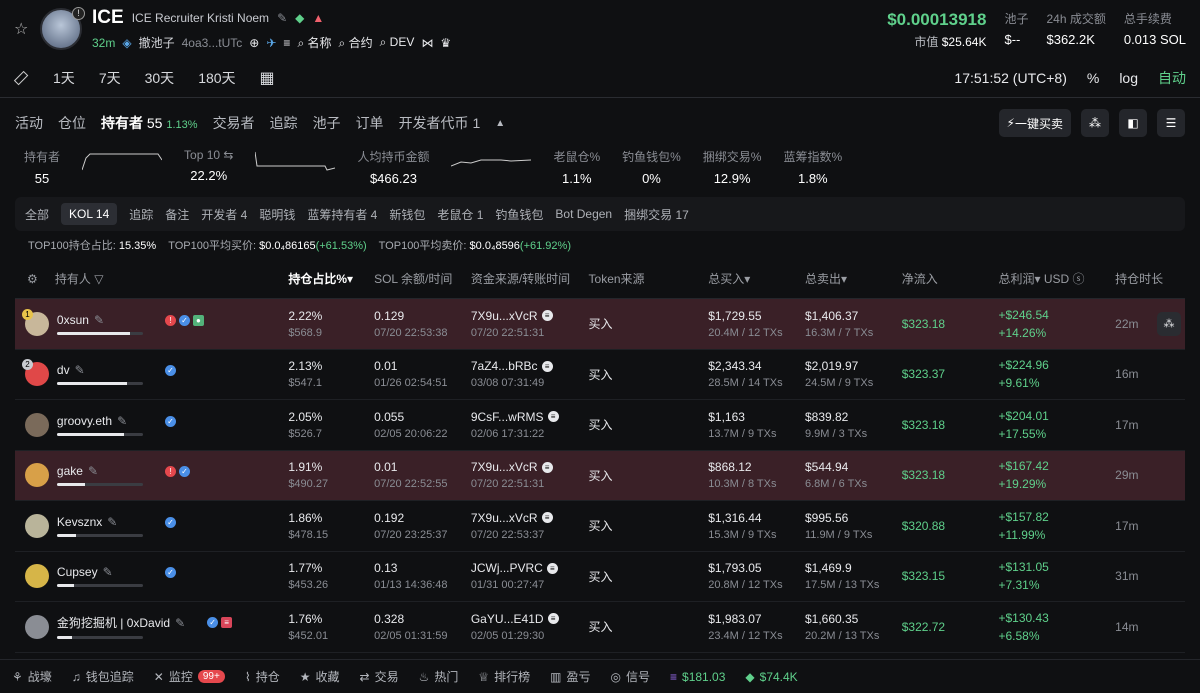  Describe the element at coordinates (154, 322) in the screenshot. I see `holder-cell: 1 0xsun ✎ ! ✓ ●` at that location.